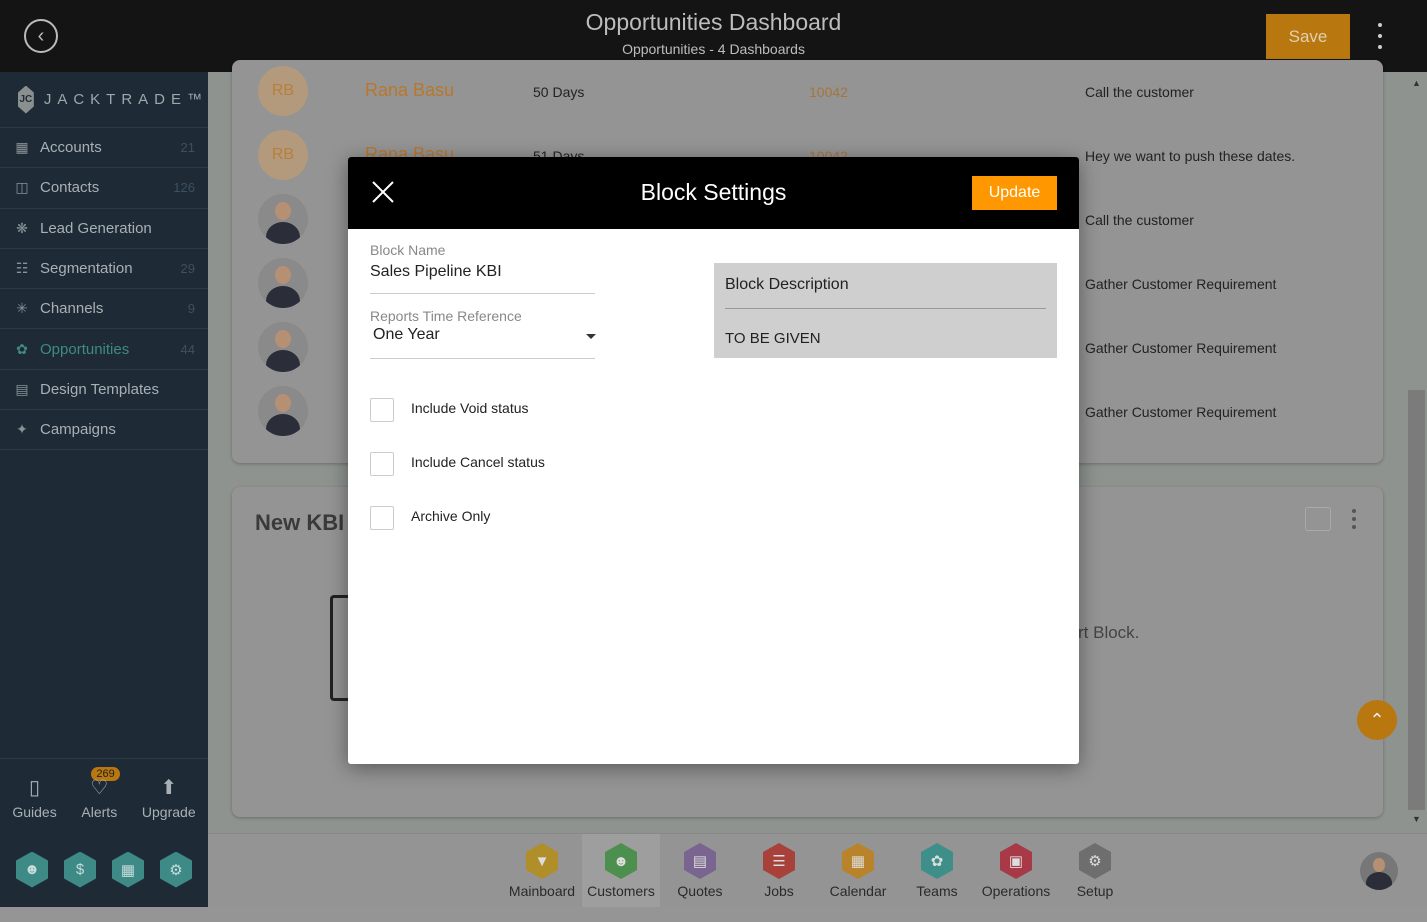 This screenshot has width=1427, height=922. I want to click on note: Hey we want to push these dates., so click(1190, 156).